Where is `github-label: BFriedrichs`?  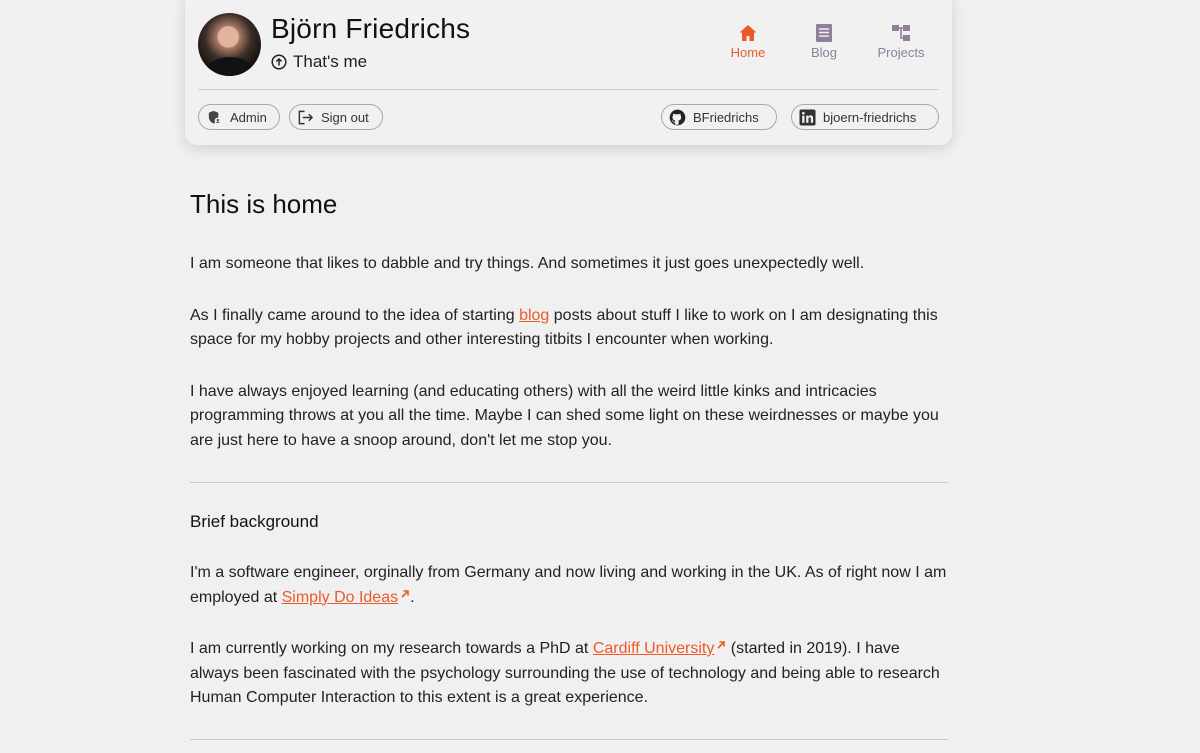 github-label: BFriedrichs is located at coordinates (726, 117).